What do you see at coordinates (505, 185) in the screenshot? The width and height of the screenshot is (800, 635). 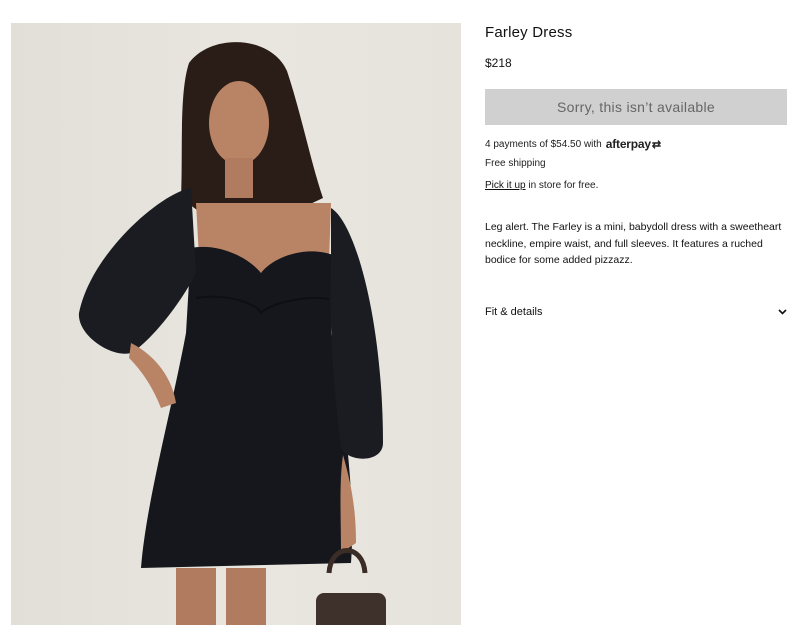 I see `pick-it-up-link: Pick it up` at bounding box center [505, 185].